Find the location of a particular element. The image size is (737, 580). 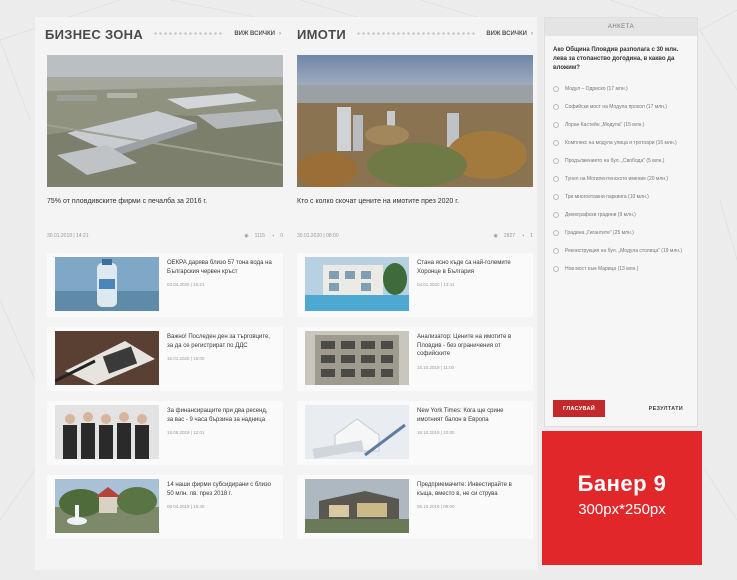

list-item-date: 18.10.2019 | 10:00 is located at coordinates (436, 432).